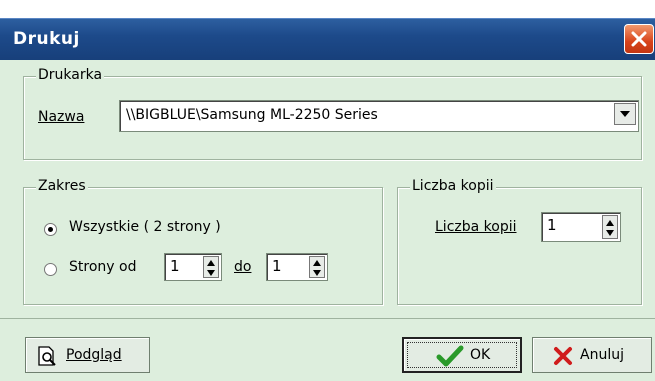 The height and width of the screenshot is (381, 655). What do you see at coordinates (480, 355) in the screenshot?
I see `ok-button-label: OK` at bounding box center [480, 355].